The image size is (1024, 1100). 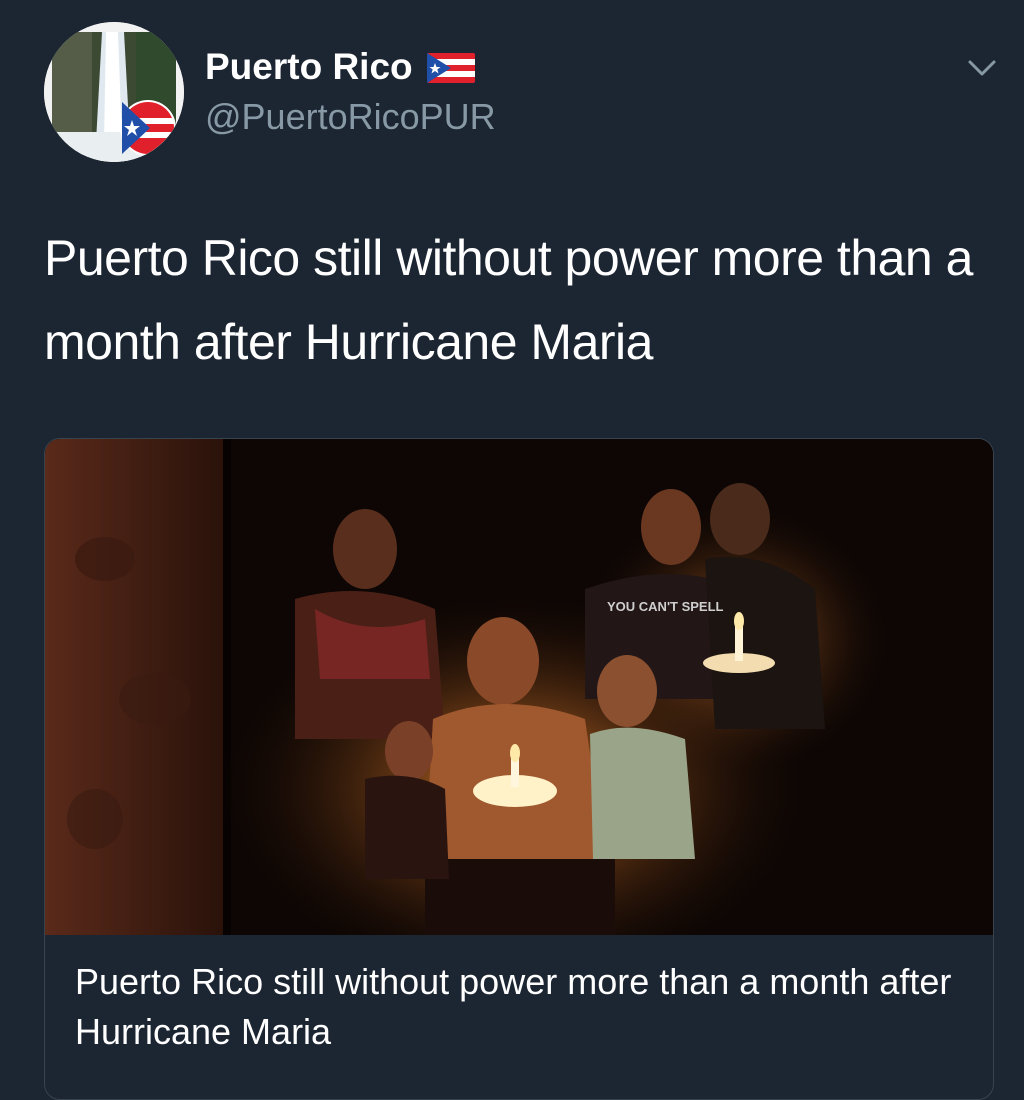 What do you see at coordinates (982, 69) in the screenshot?
I see `chevron-down-icon` at bounding box center [982, 69].